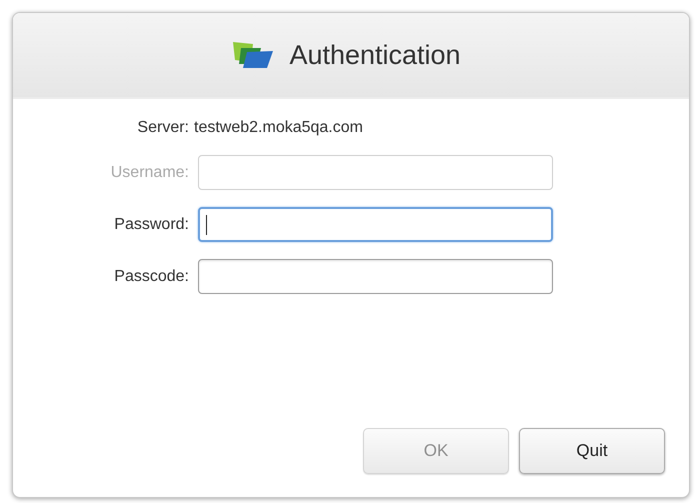 This screenshot has height=503, width=696. What do you see at coordinates (592, 451) in the screenshot?
I see `dialog-button: Quit` at bounding box center [592, 451].